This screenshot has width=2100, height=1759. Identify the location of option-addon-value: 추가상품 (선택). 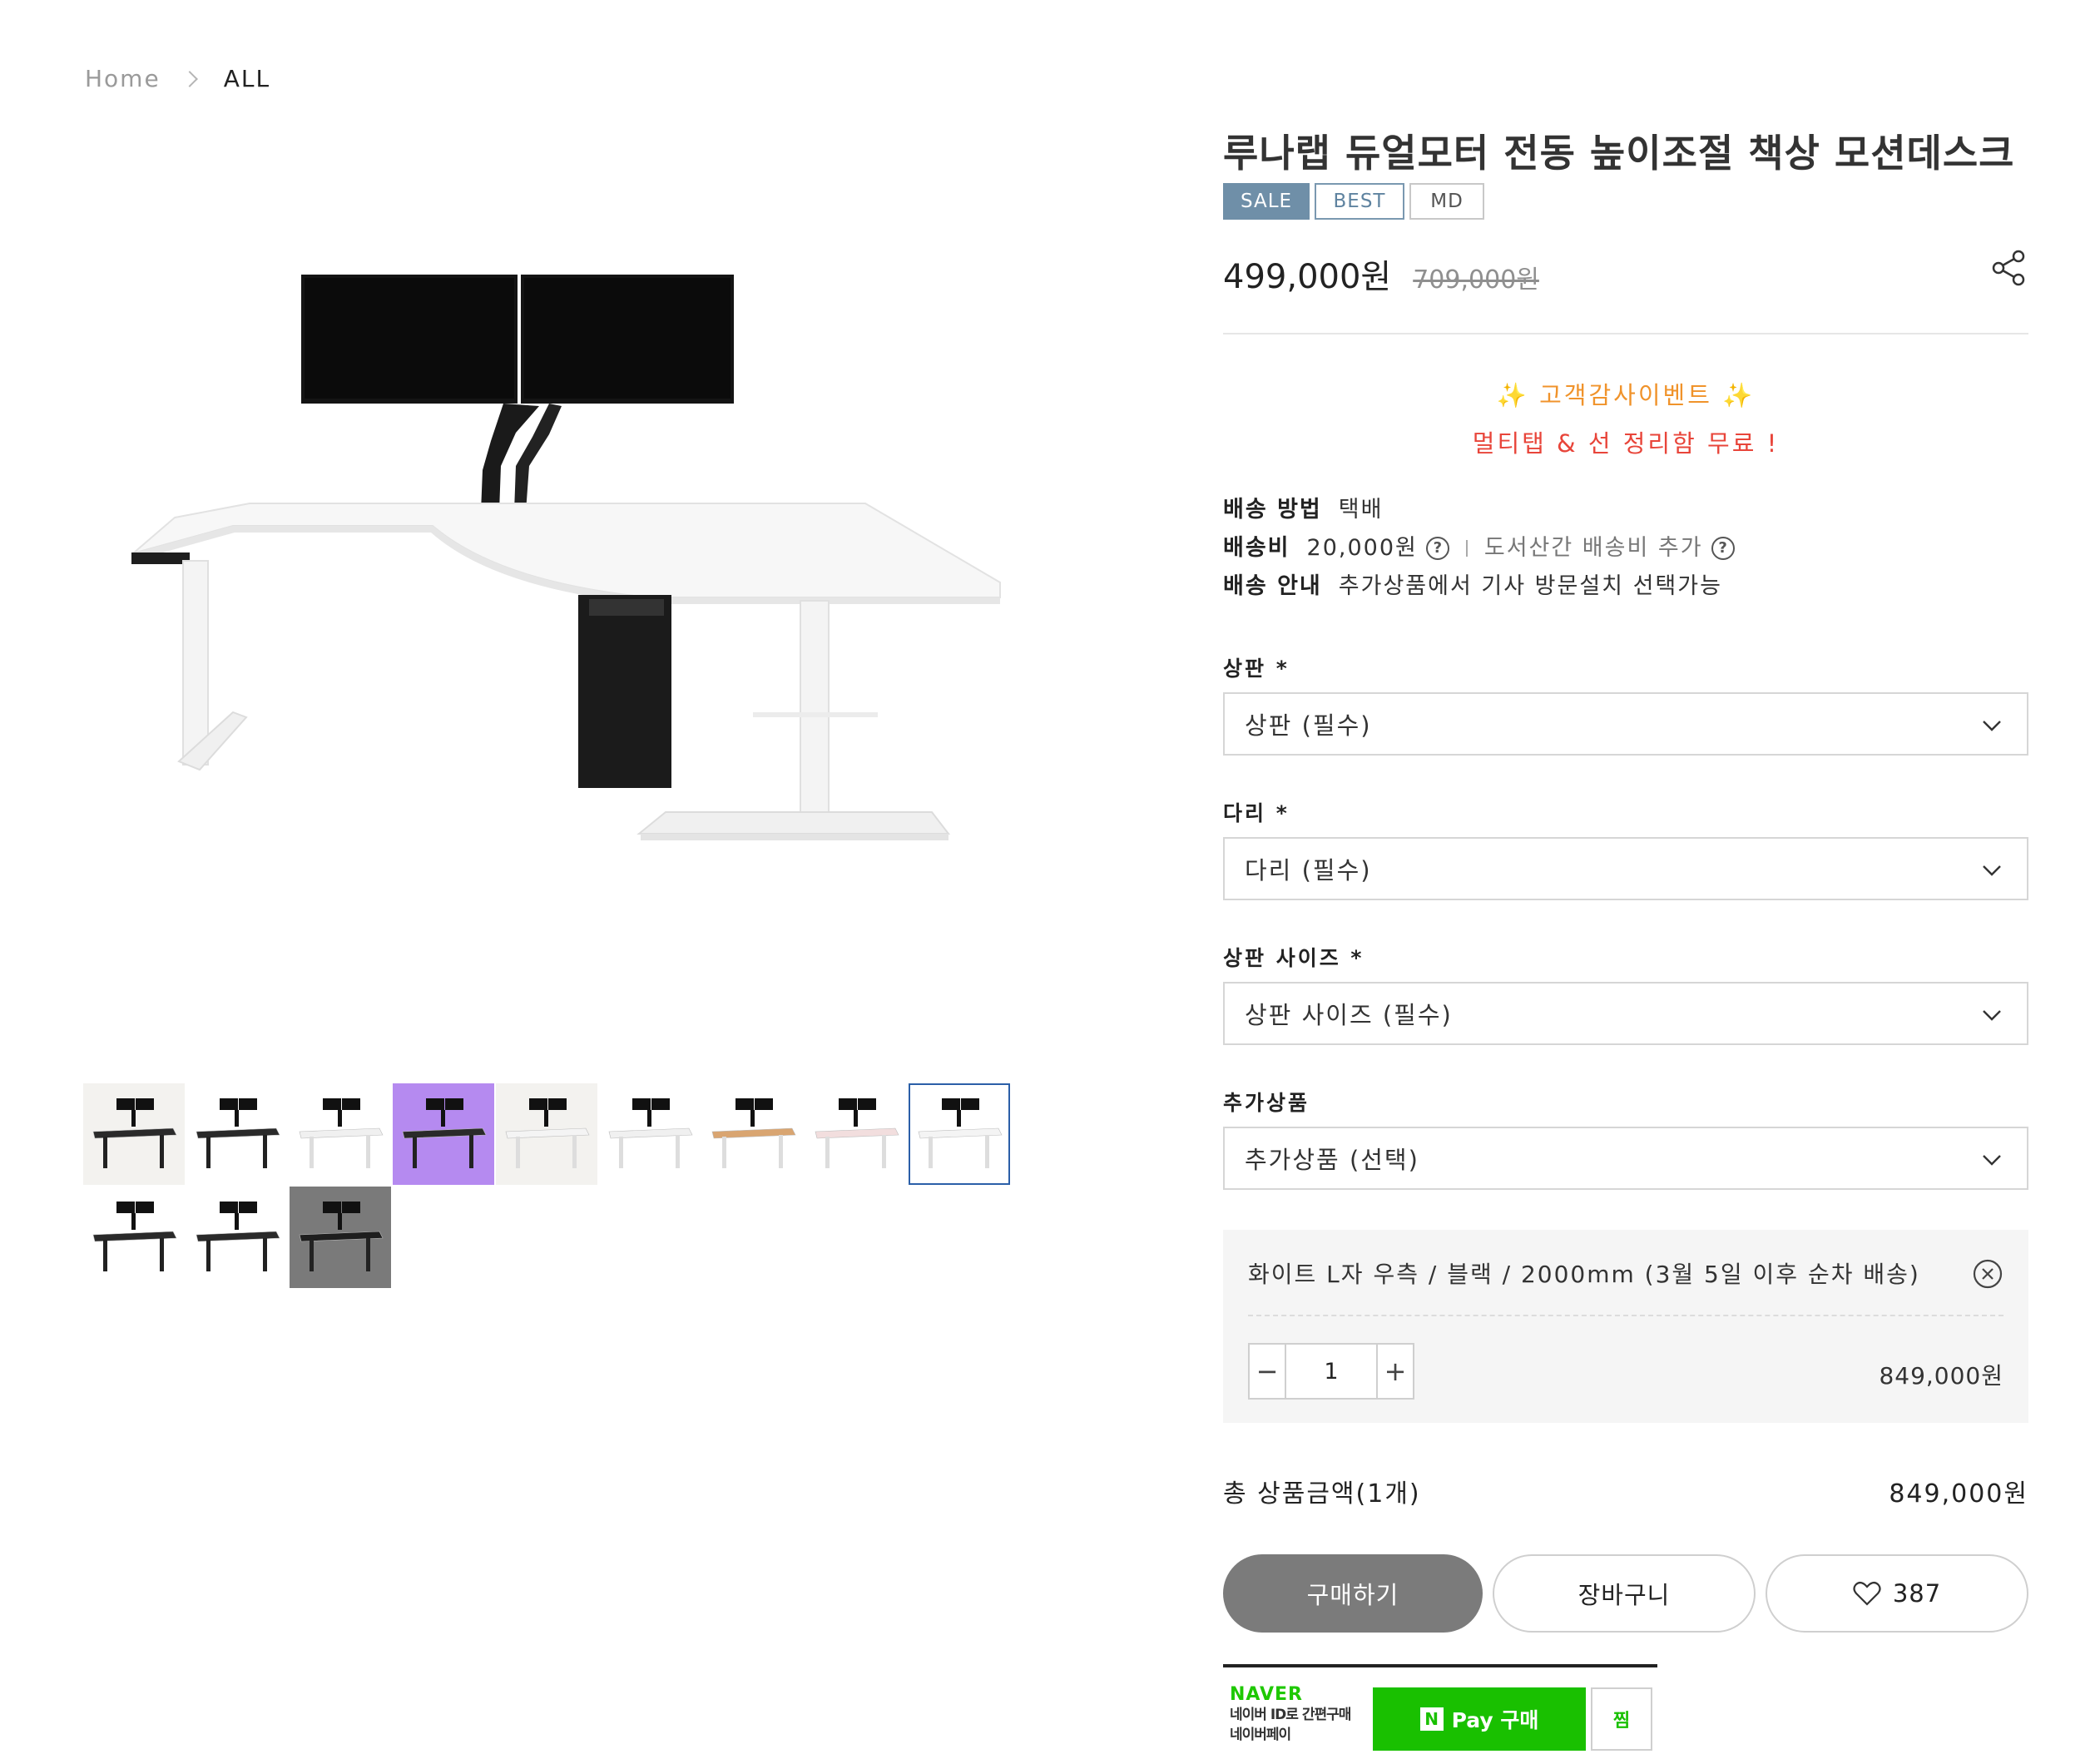
(1332, 1160).